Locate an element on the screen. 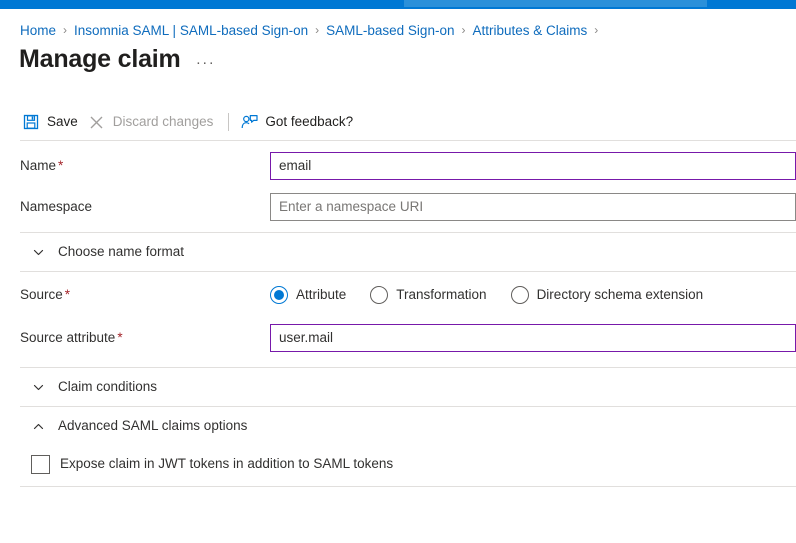 Image resolution: width=796 pixels, height=543 pixels. command-bar-bottom-divider is located at coordinates (408, 140).